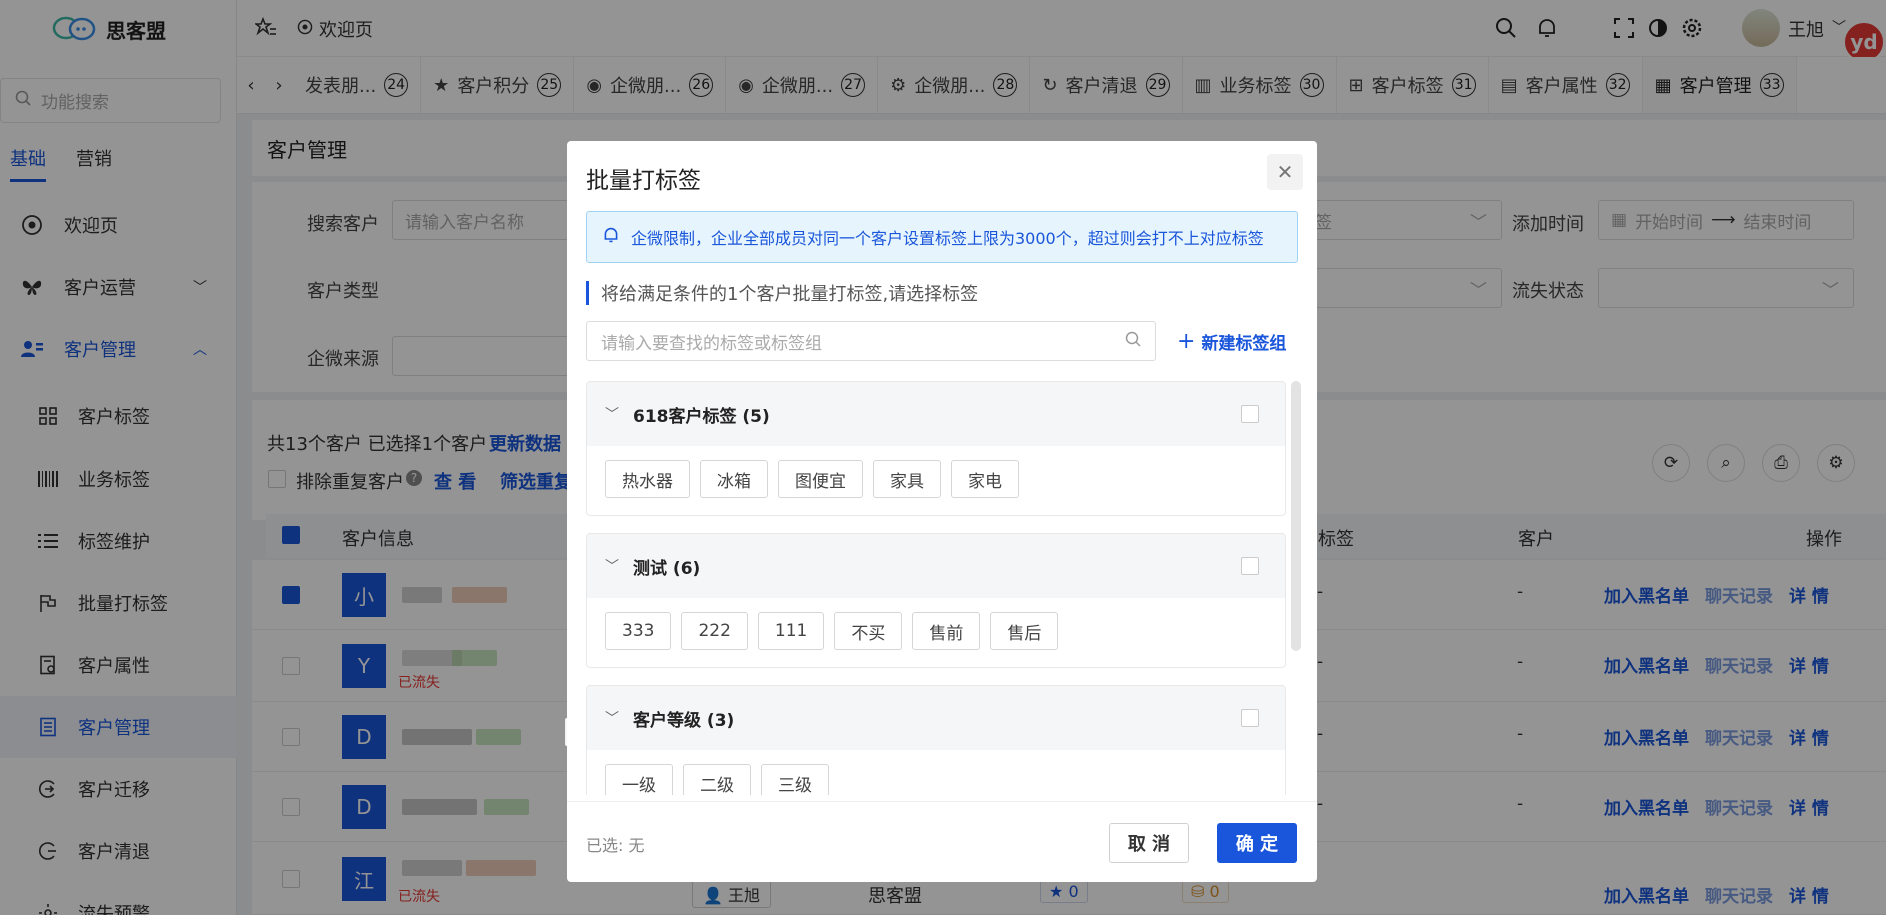 The image size is (1886, 915). Describe the element at coordinates (868, 631) in the screenshot. I see `tag-option: 不买` at that location.